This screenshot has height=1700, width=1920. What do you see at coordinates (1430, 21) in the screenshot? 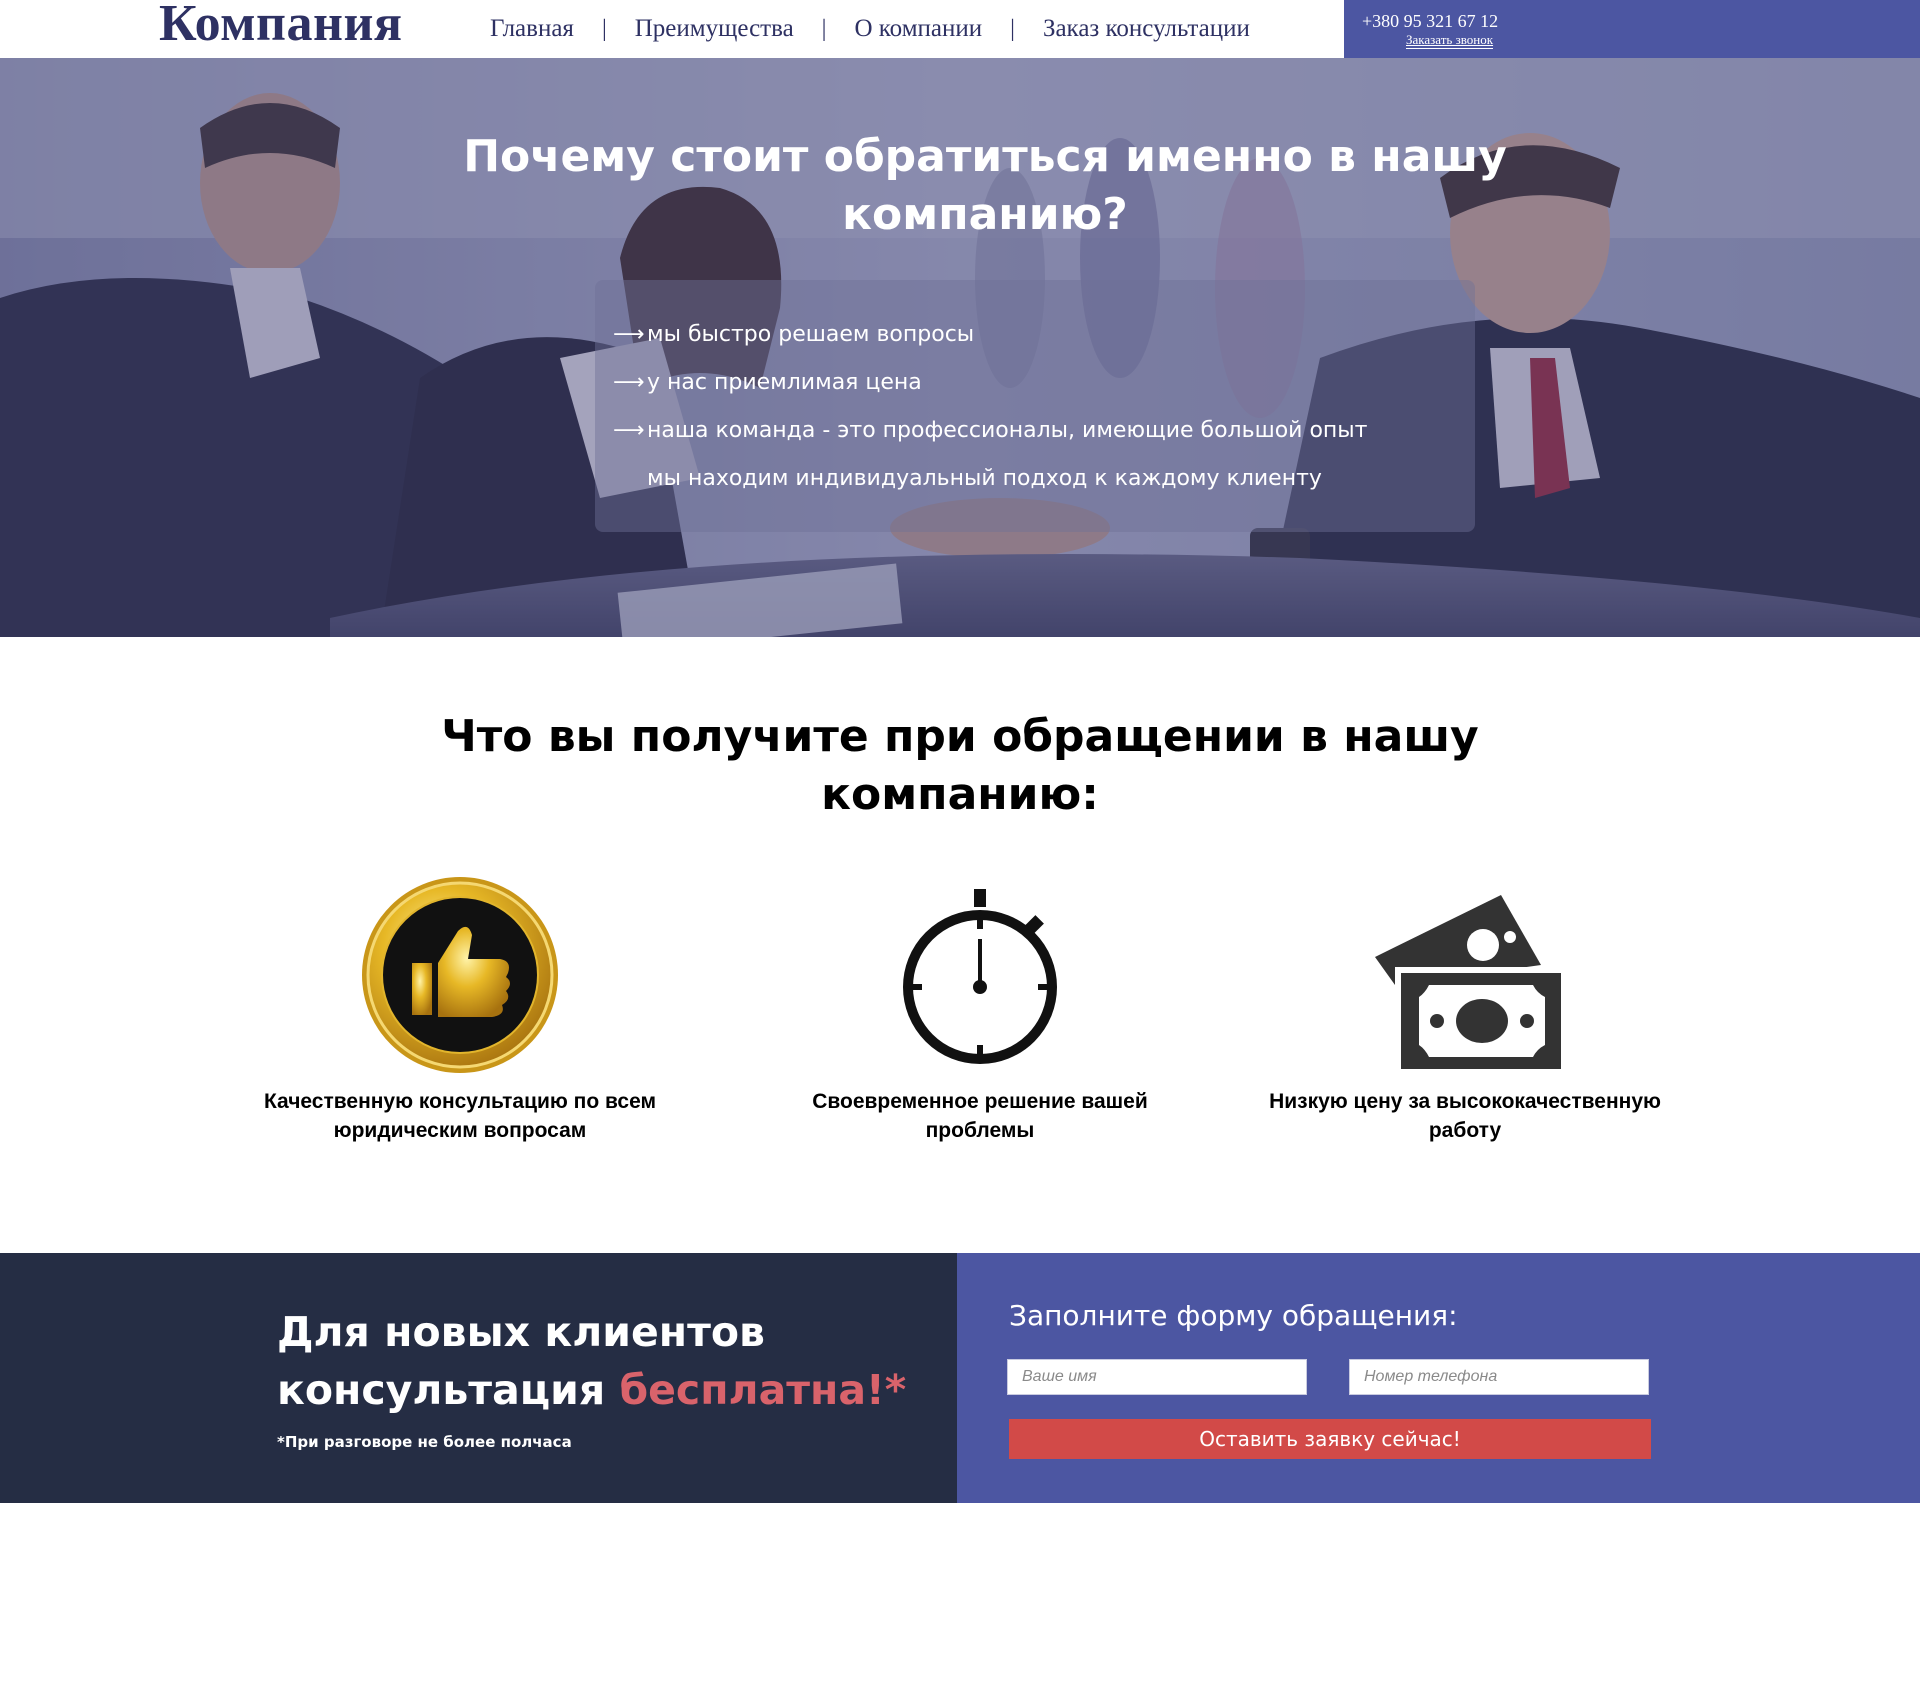
I see `phone-number: +380 95 321 67 12` at bounding box center [1430, 21].